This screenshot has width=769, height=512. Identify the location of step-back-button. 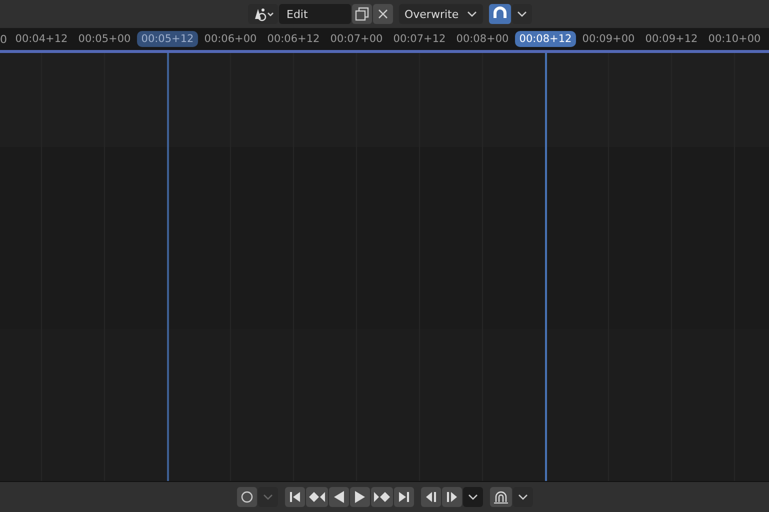
(430, 497).